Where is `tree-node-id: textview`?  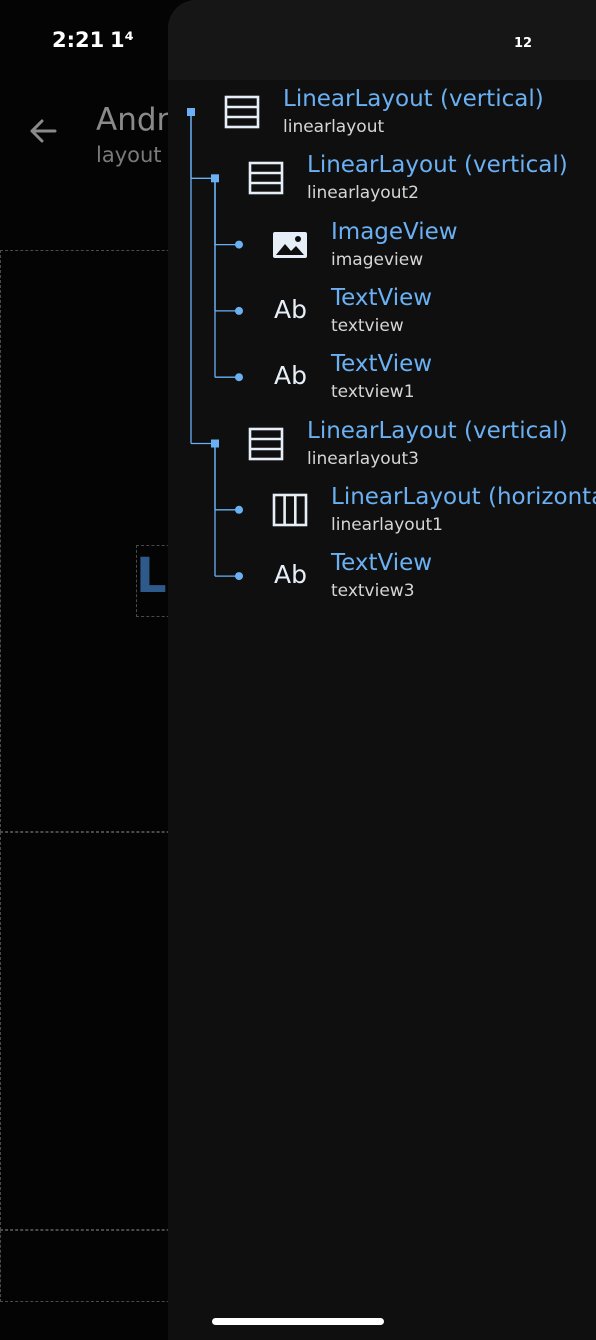
tree-node-id: textview is located at coordinates (367, 325).